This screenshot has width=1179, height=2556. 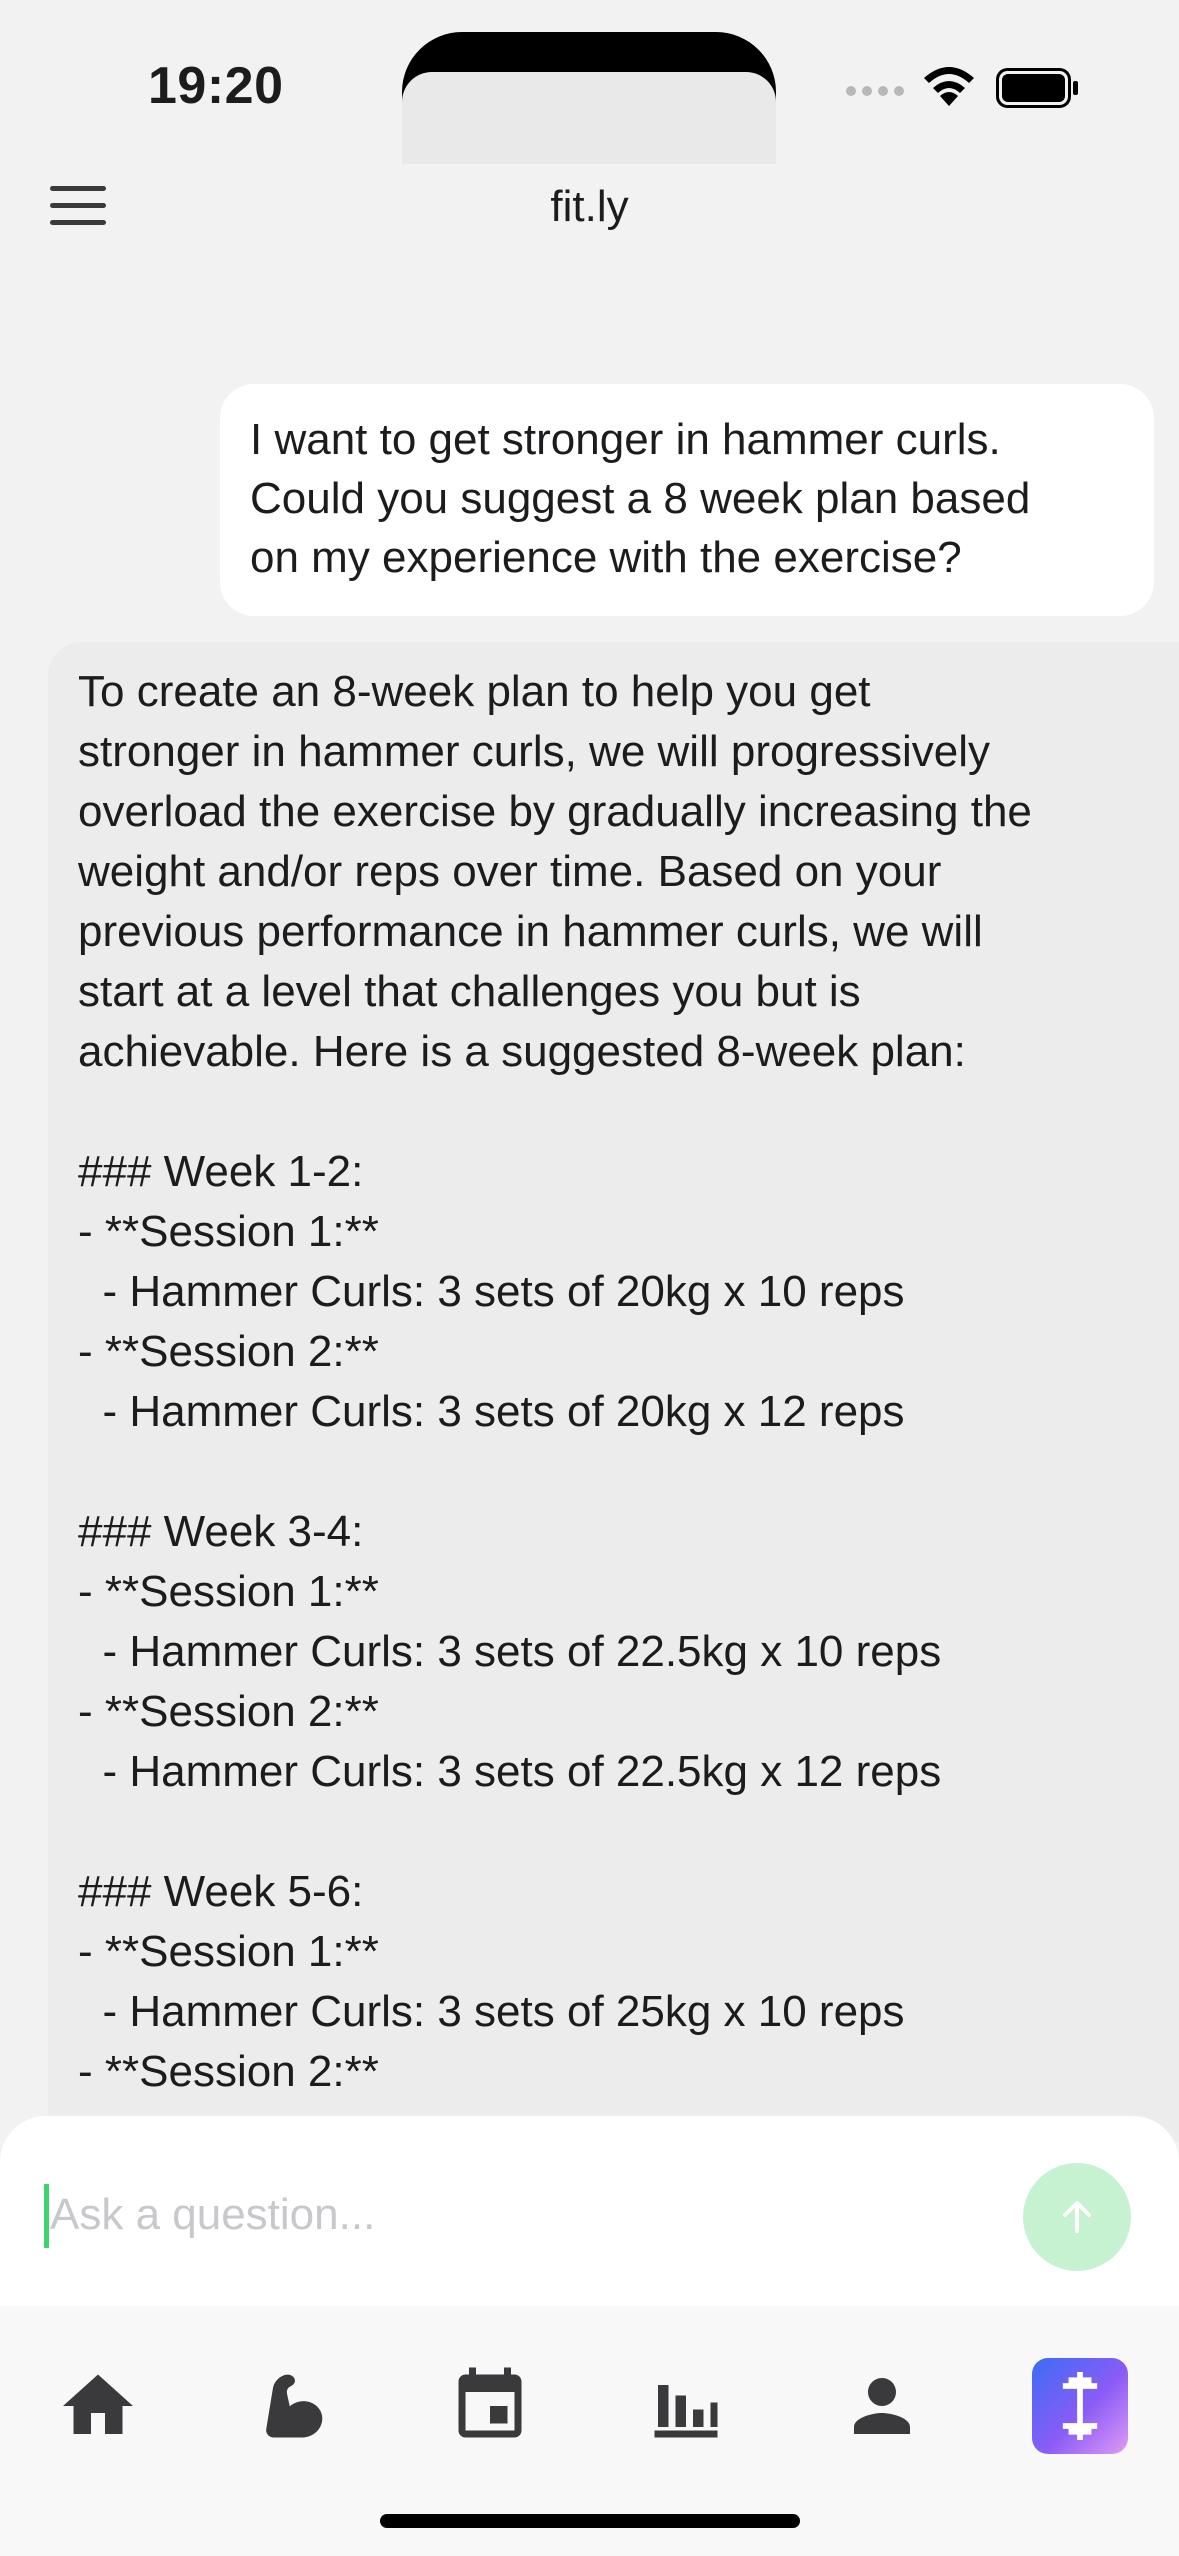 What do you see at coordinates (949, 86) in the screenshot?
I see `wifi-icon` at bounding box center [949, 86].